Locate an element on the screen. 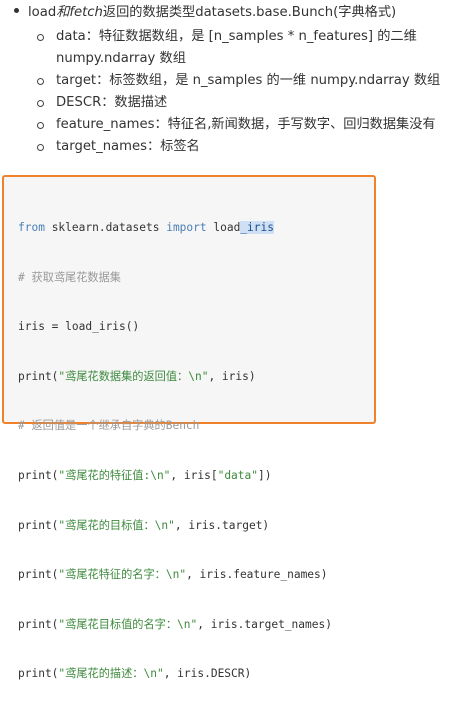 The width and height of the screenshot is (455, 712). keyword-import: import is located at coordinates (186, 227).